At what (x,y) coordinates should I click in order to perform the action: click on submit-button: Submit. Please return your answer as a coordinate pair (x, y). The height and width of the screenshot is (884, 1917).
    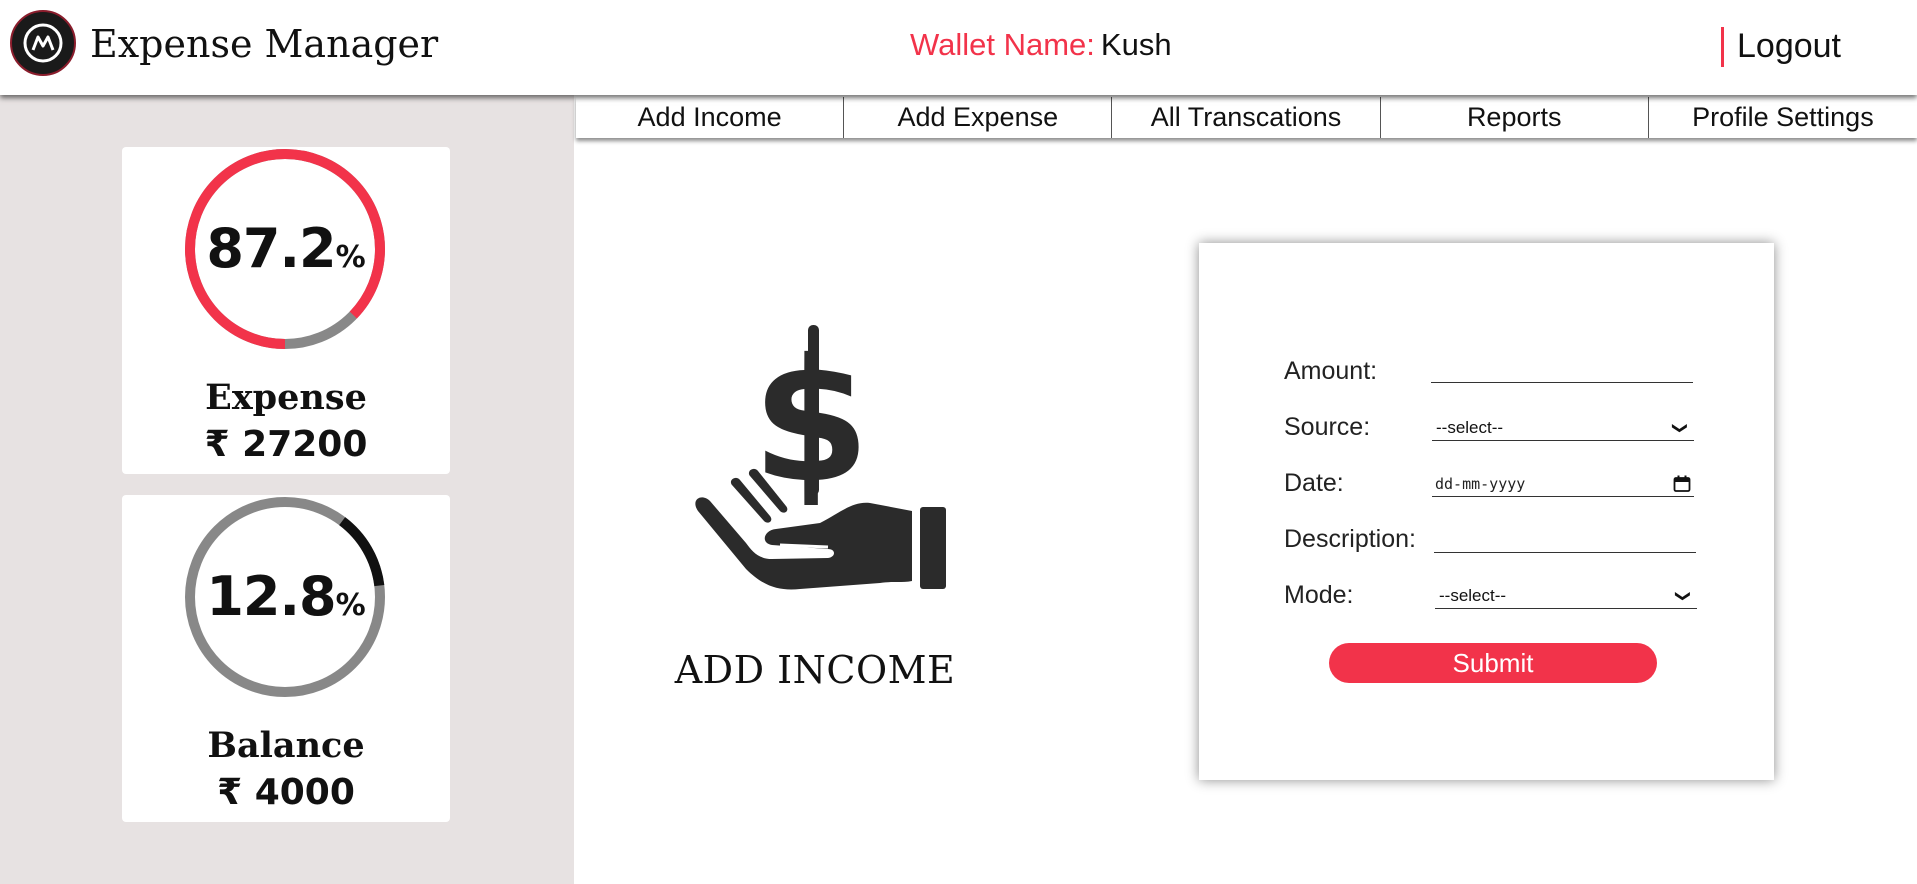
    Looking at the image, I should click on (1493, 663).